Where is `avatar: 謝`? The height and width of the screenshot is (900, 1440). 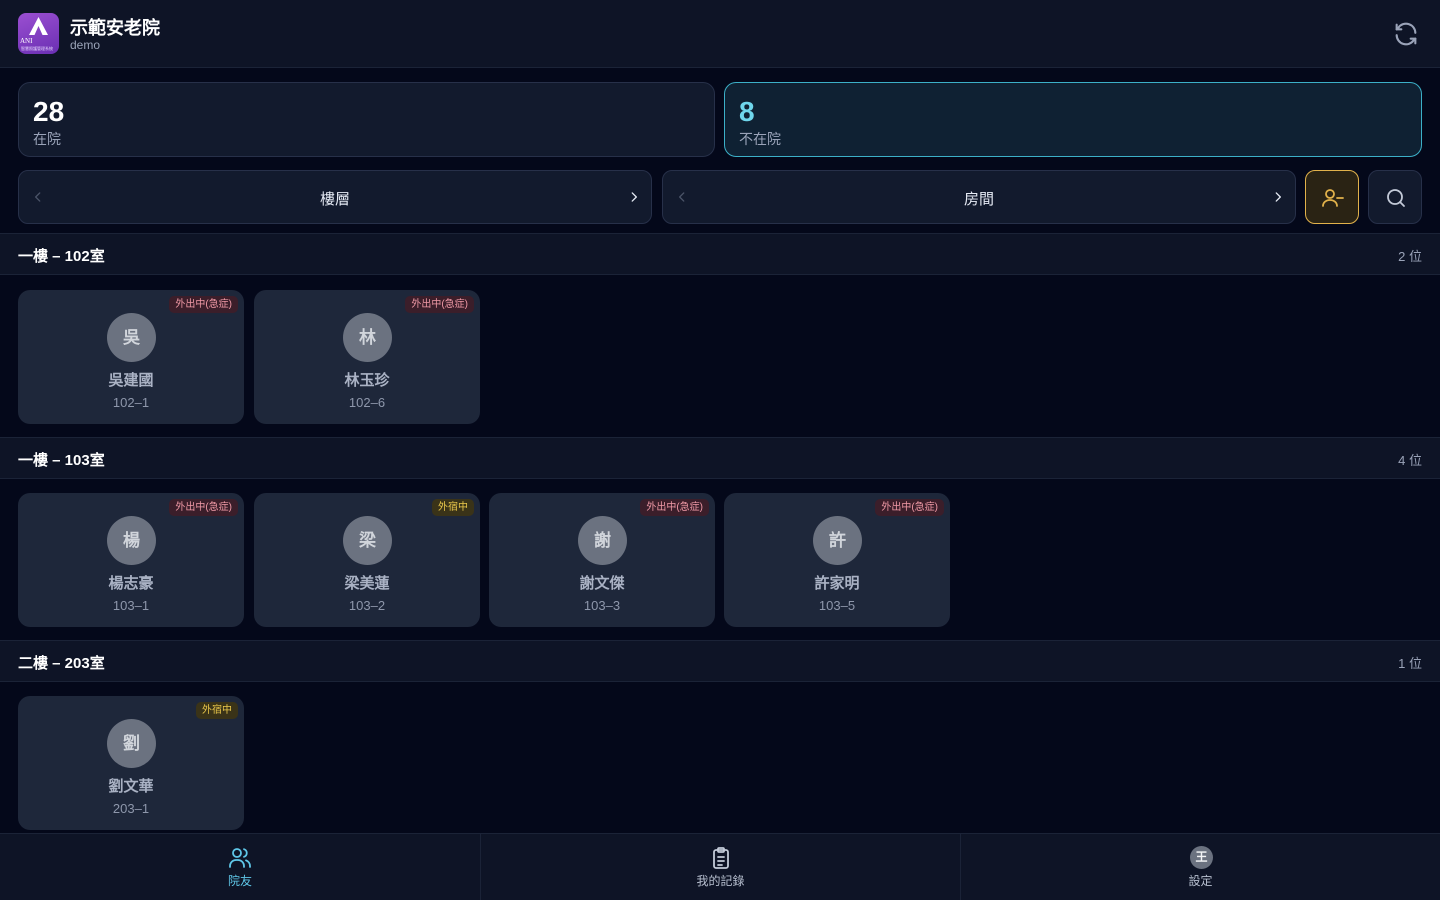 avatar: 謝 is located at coordinates (602, 540).